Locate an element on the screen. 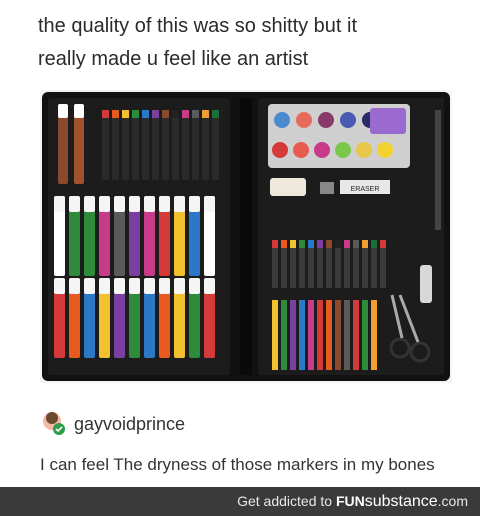  brand-substance: substance is located at coordinates (401, 501).